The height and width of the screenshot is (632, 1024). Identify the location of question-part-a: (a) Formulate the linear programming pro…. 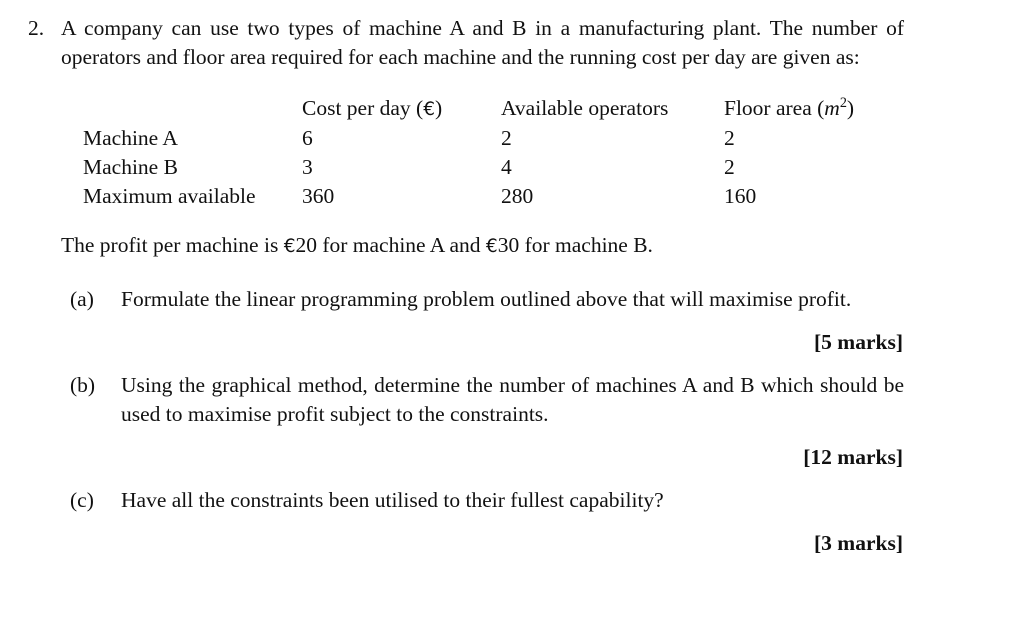
(487, 299).